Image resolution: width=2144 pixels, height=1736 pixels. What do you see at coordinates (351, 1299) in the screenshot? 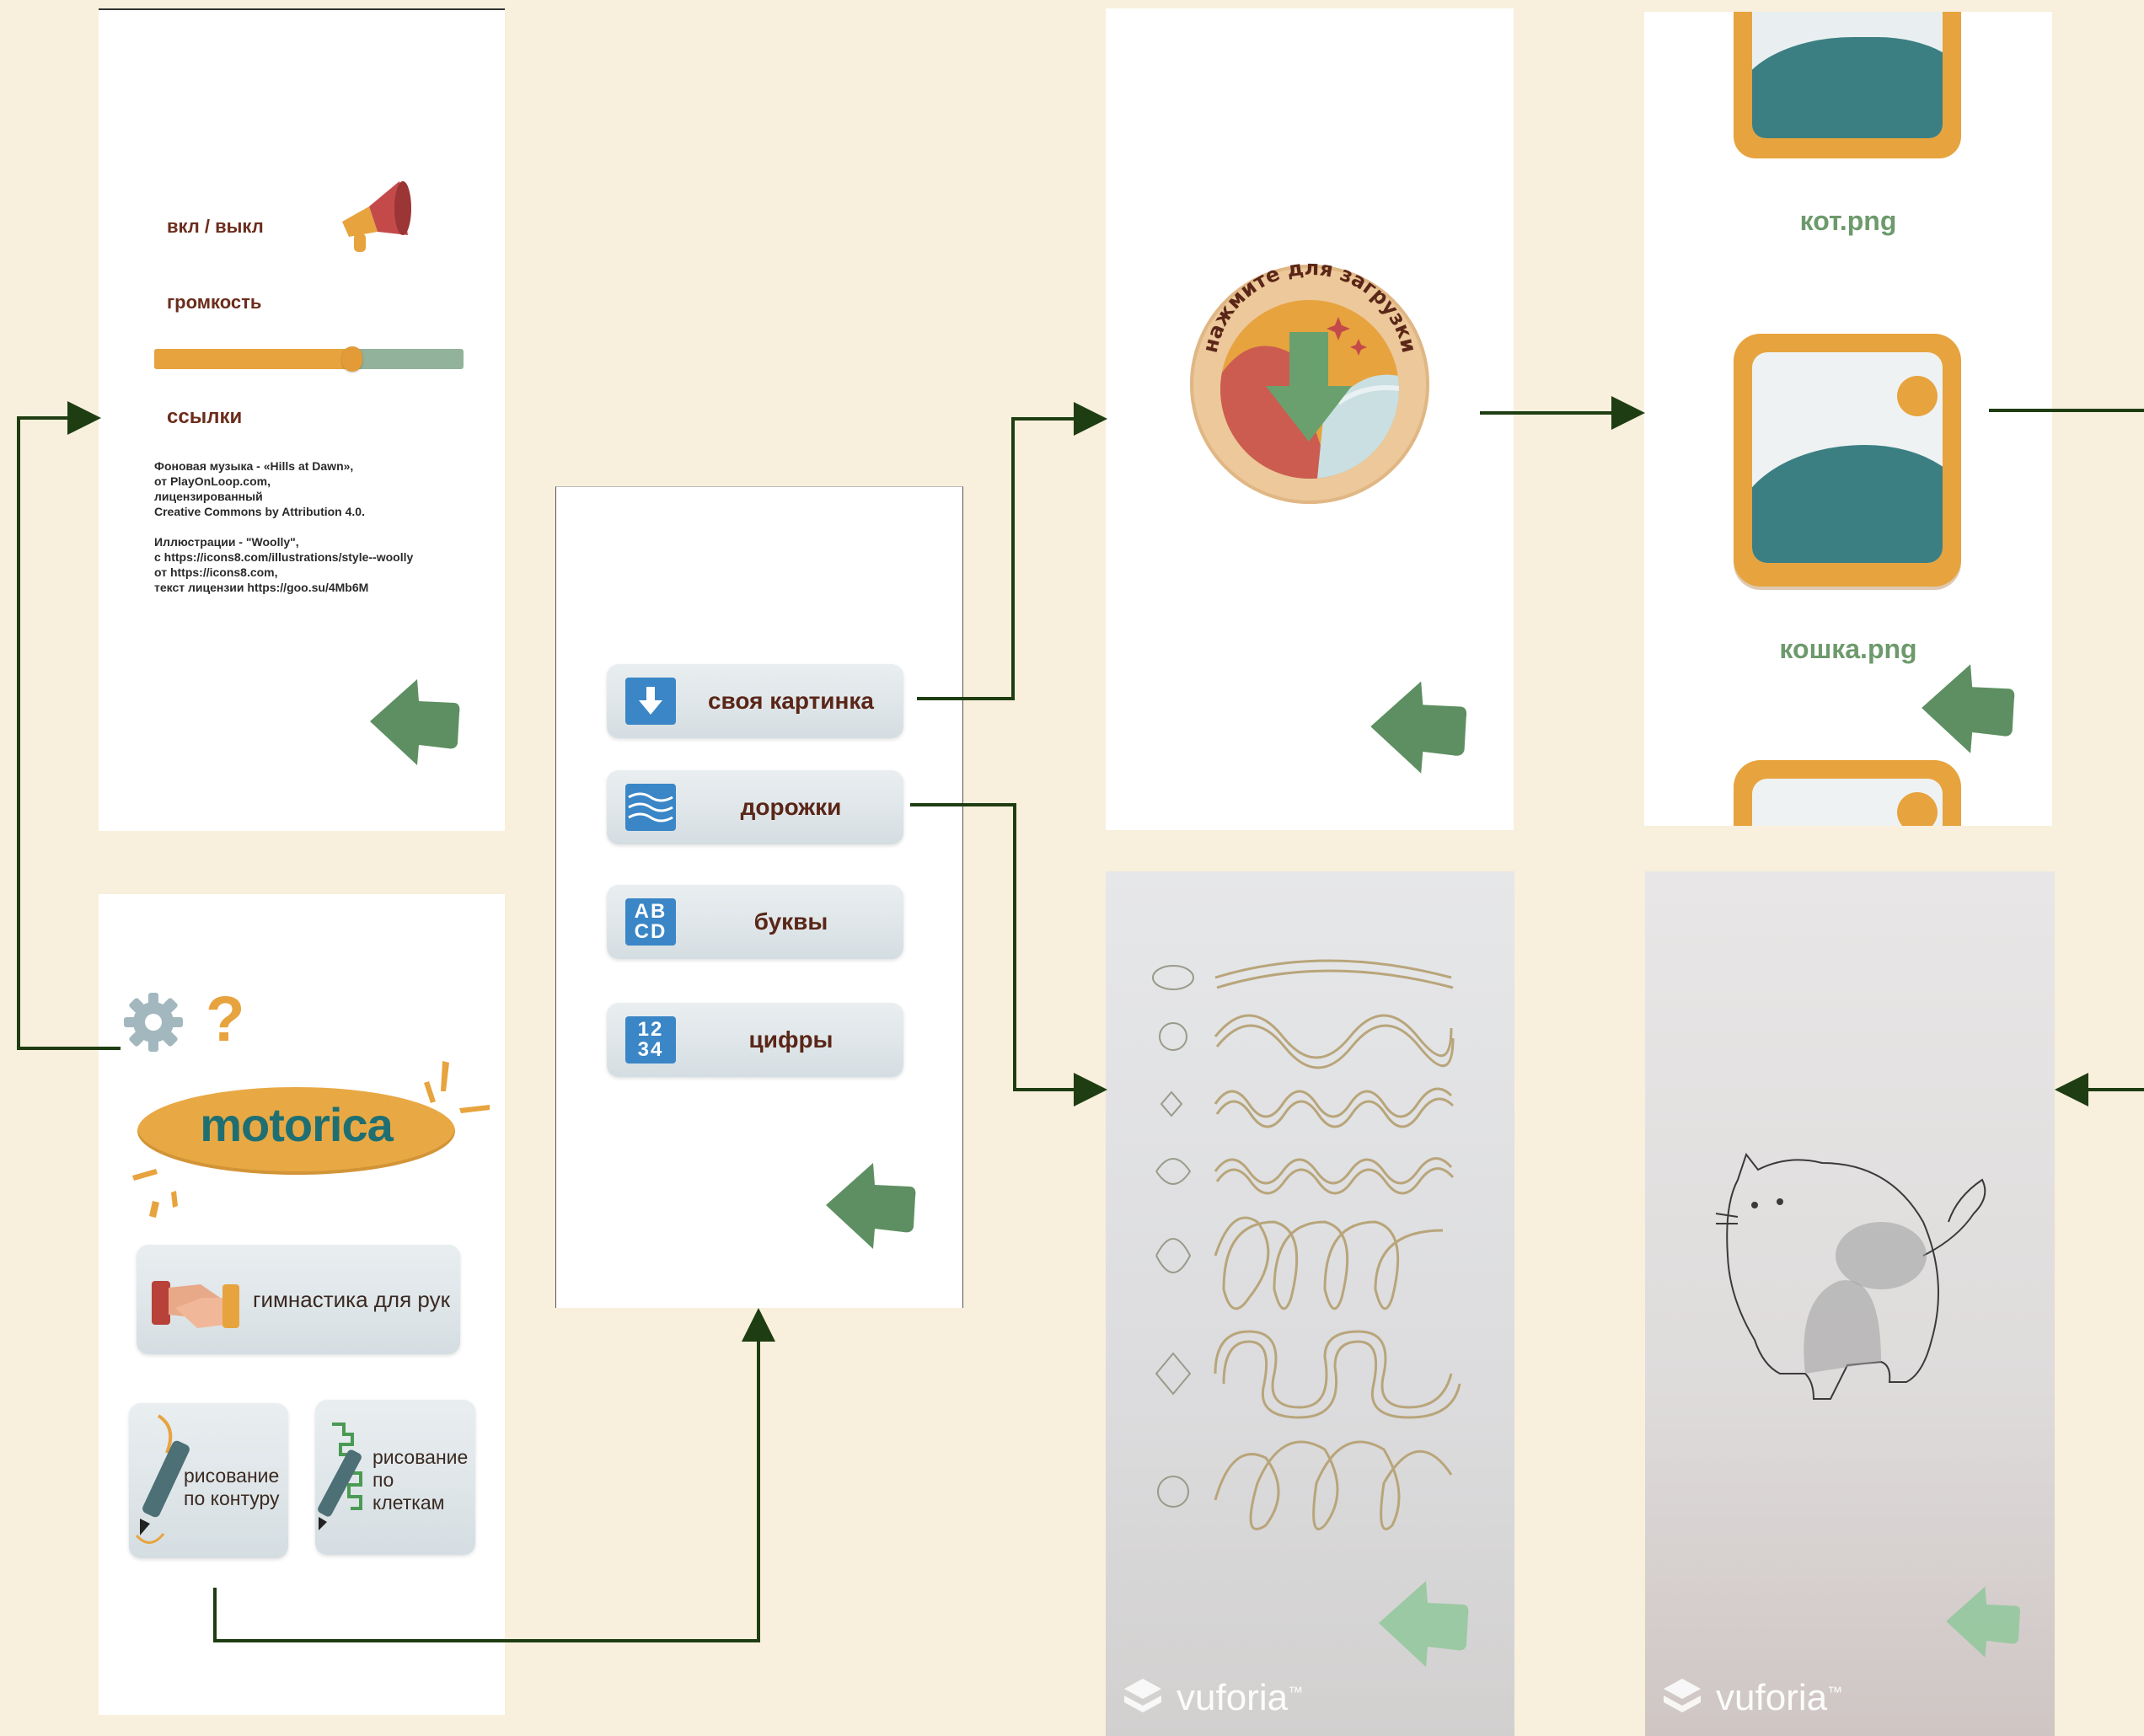
I see `gymnastics-label: гимнастика для рук` at bounding box center [351, 1299].